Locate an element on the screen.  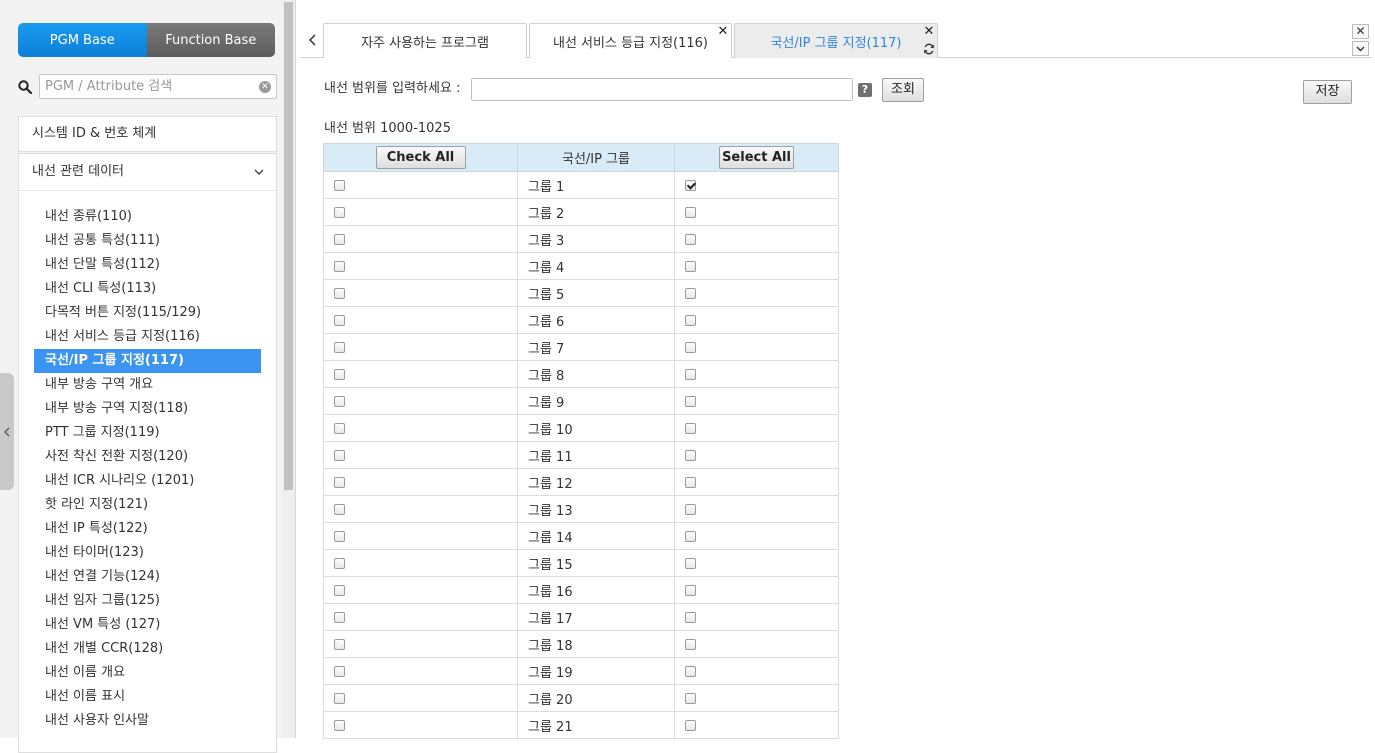
refresh-icon is located at coordinates (929, 49).